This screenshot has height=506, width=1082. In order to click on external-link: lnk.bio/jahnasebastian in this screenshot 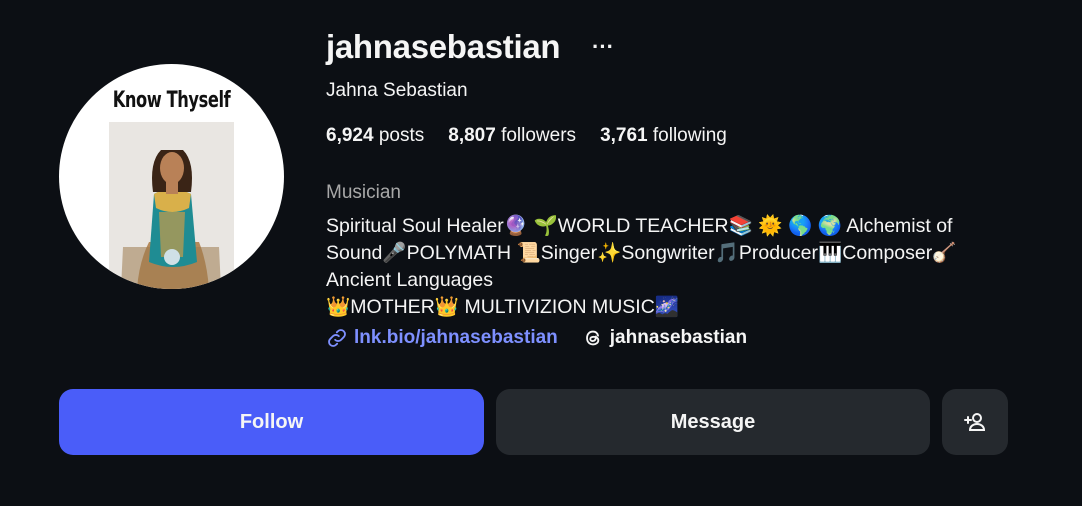, I will do `click(442, 338)`.